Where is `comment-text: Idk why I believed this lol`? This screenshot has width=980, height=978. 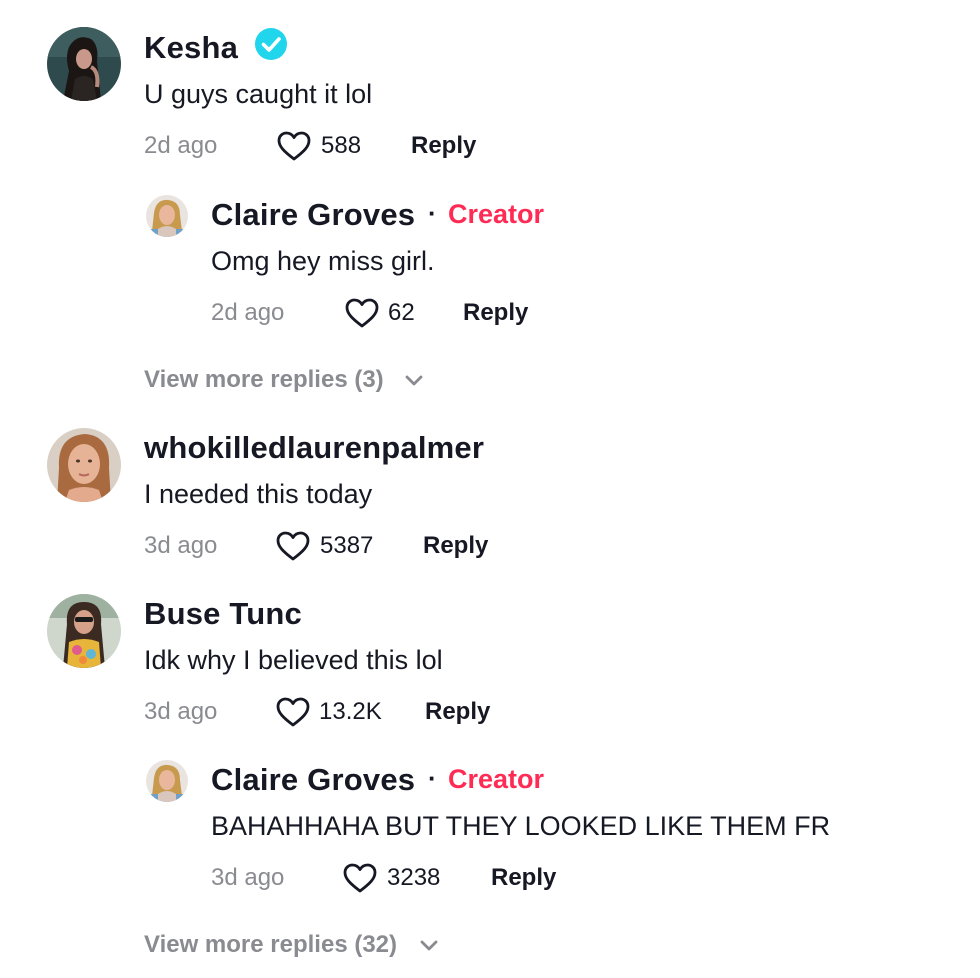 comment-text: Idk why I believed this lol is located at coordinates (293, 660).